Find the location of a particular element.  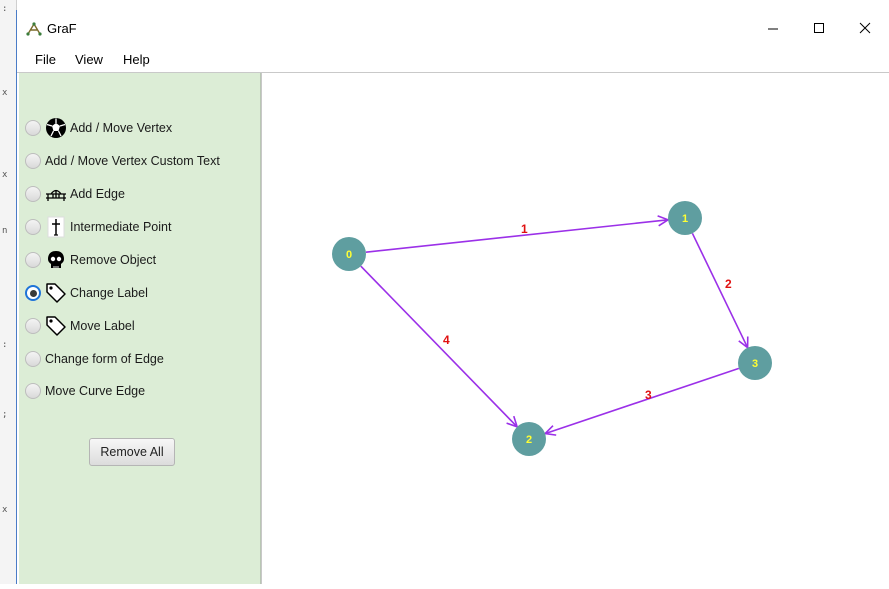

option-label: Intermediate Point is located at coordinates (121, 227).